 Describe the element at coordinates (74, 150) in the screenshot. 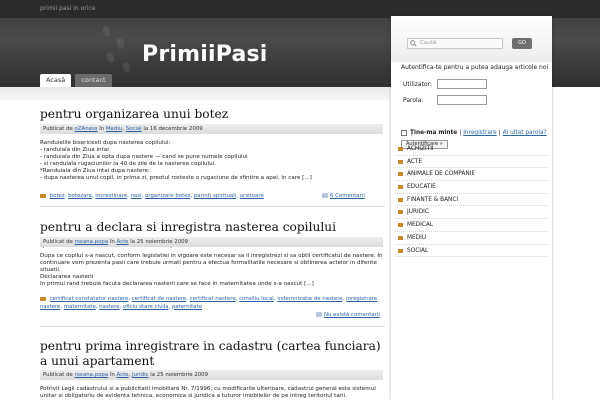

I see `excerpt-line: - randuiala din Ziua intai` at that location.